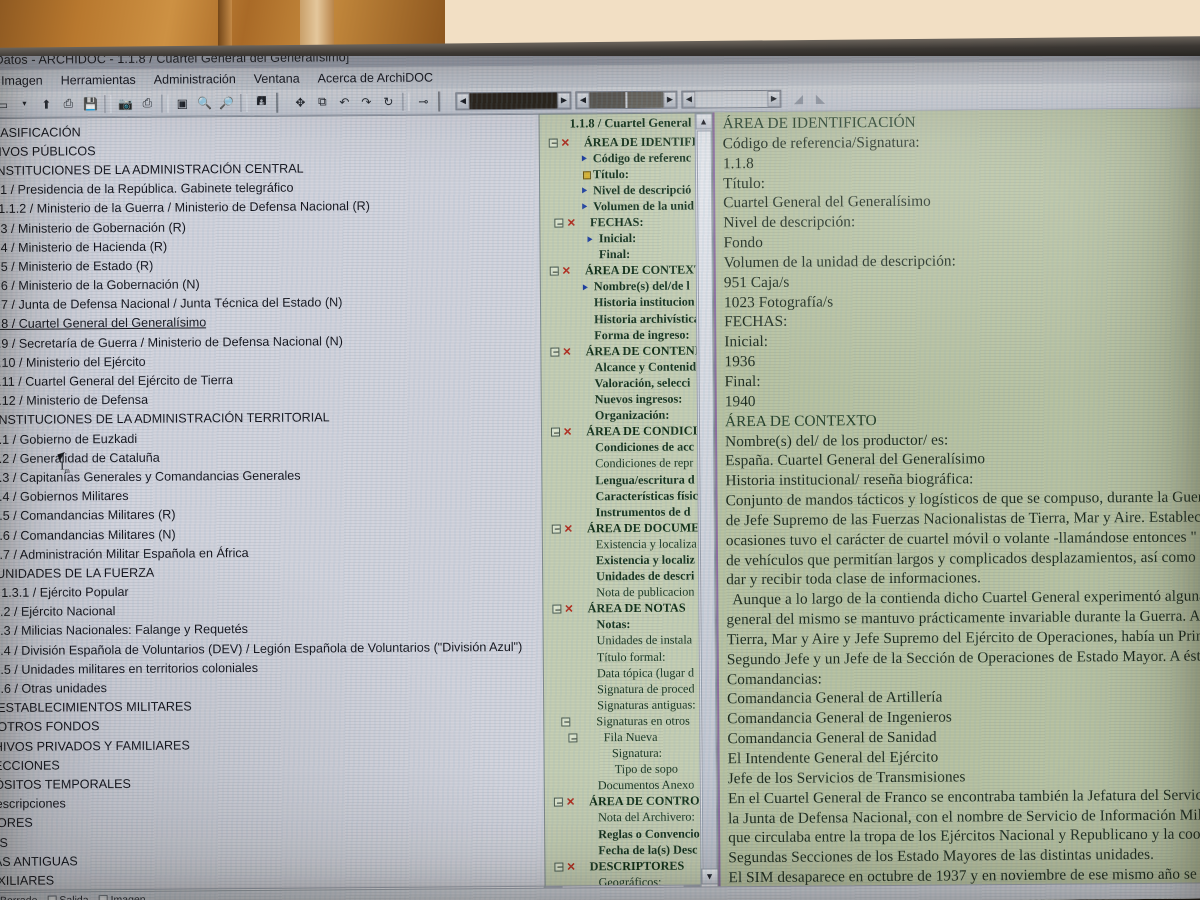 The width and height of the screenshot is (1200, 900). What do you see at coordinates (375, 77) in the screenshot?
I see `menu-item-acerca-de-archidoc: Acerca de ArchiDOC` at bounding box center [375, 77].